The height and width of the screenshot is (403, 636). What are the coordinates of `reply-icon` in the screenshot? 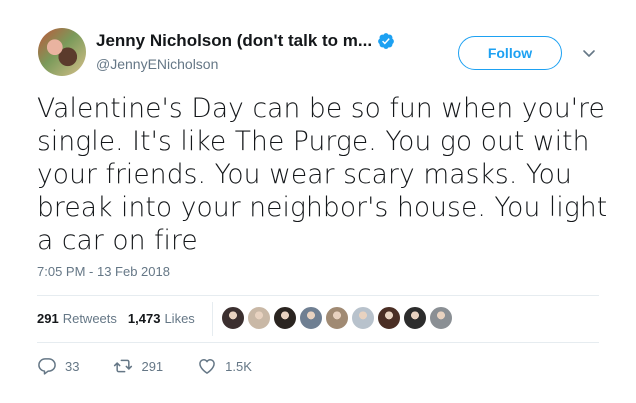 It's located at (47, 366).